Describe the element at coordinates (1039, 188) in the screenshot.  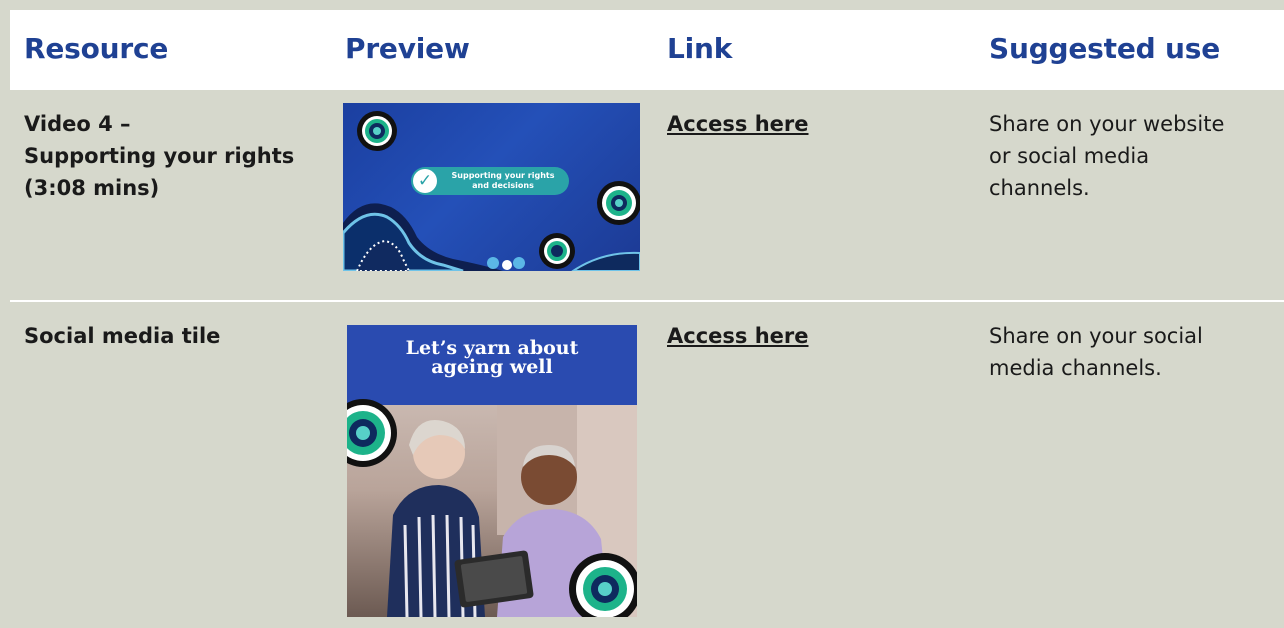
I see `suggested-use-line: channels.` at that location.